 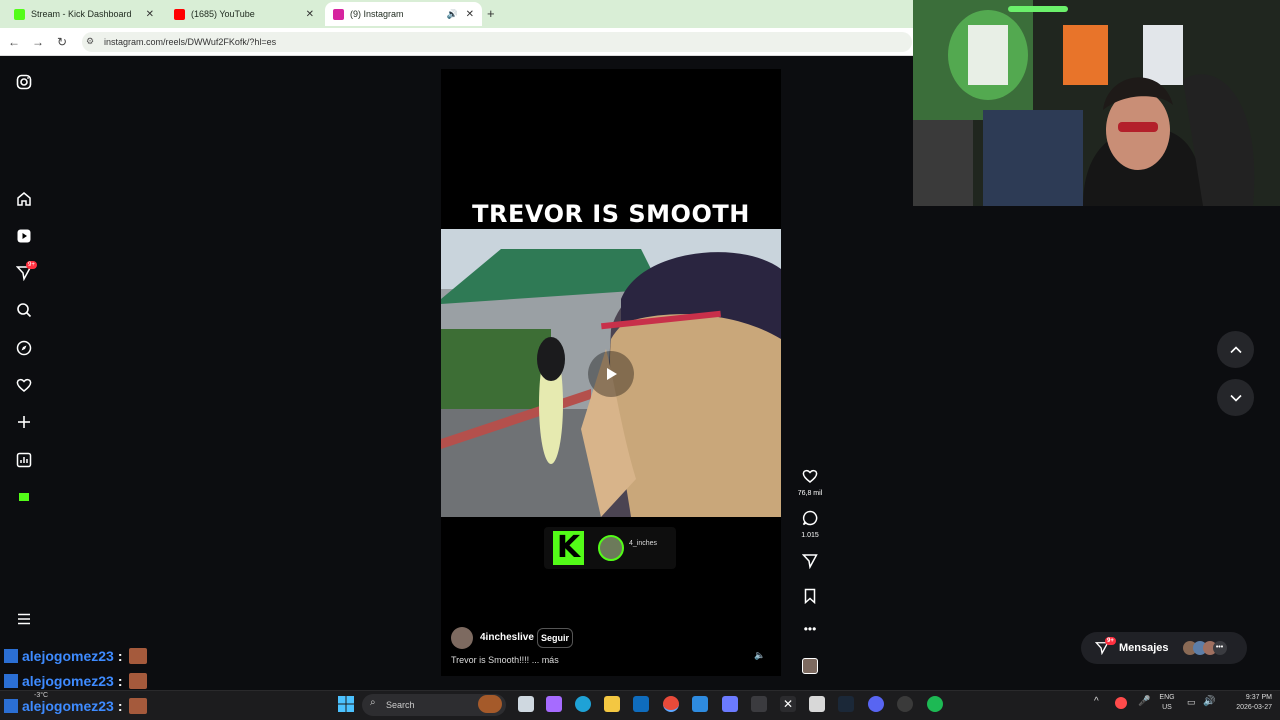 I want to click on clock-time: 9:37 PM, so click(x=1258, y=697).